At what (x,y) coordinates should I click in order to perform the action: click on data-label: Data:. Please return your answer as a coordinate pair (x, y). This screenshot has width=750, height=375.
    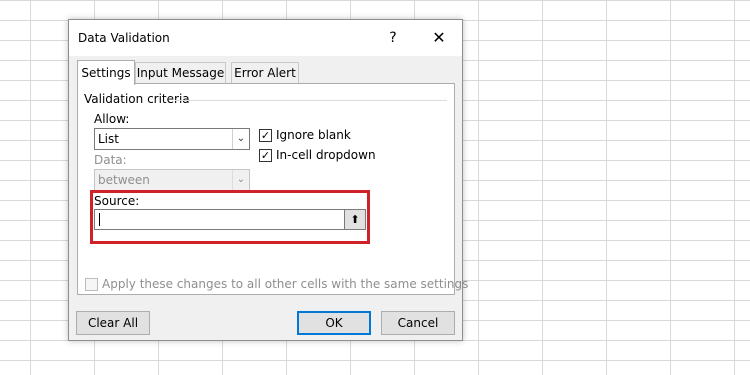
    Looking at the image, I should click on (110, 160).